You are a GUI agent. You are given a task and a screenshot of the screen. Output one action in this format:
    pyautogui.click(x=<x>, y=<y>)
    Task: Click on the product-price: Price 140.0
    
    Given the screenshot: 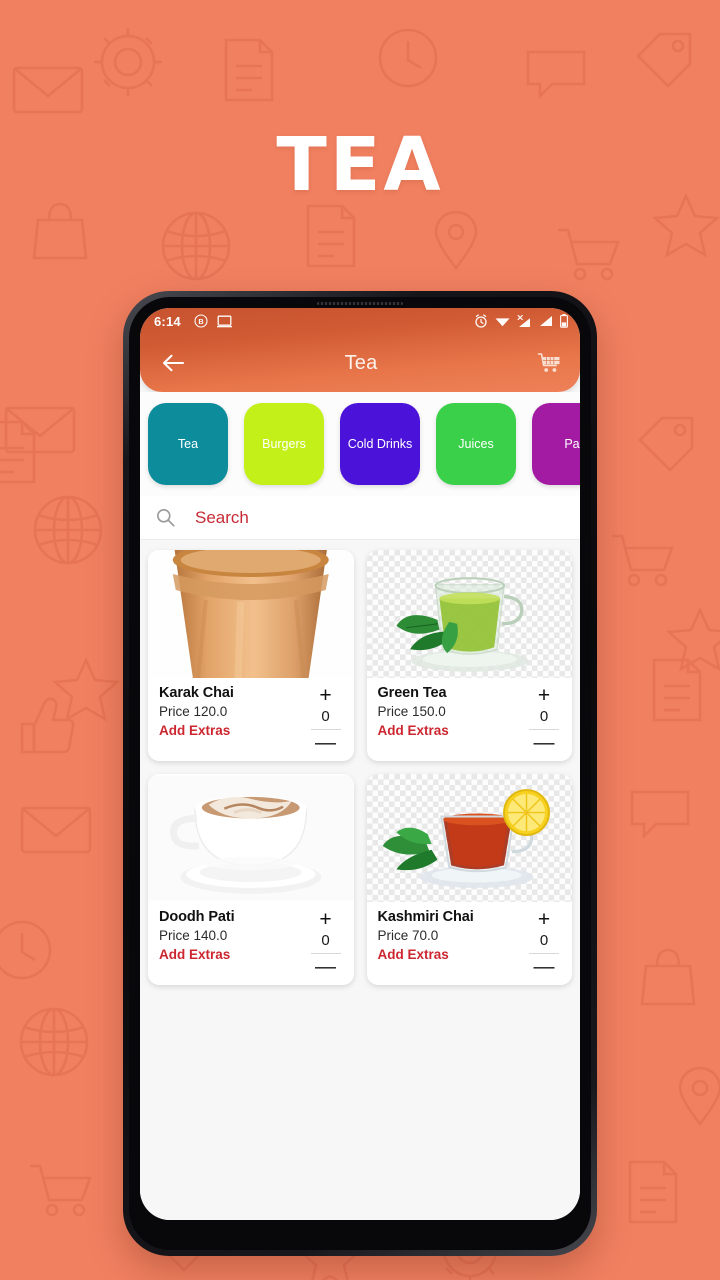 What is the action you would take?
    pyautogui.click(x=193, y=935)
    